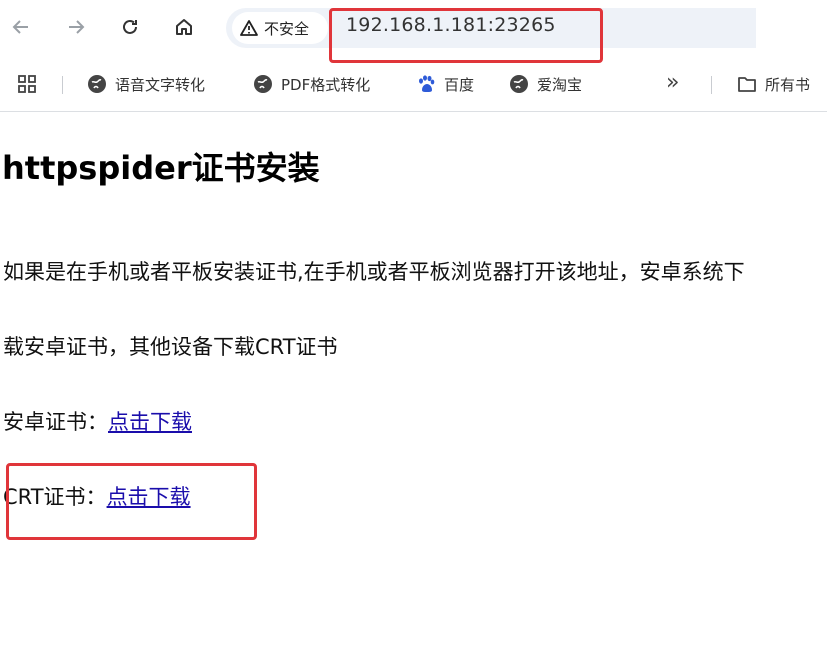  I want to click on bookmark-item: PDF格式转化, so click(311, 84).